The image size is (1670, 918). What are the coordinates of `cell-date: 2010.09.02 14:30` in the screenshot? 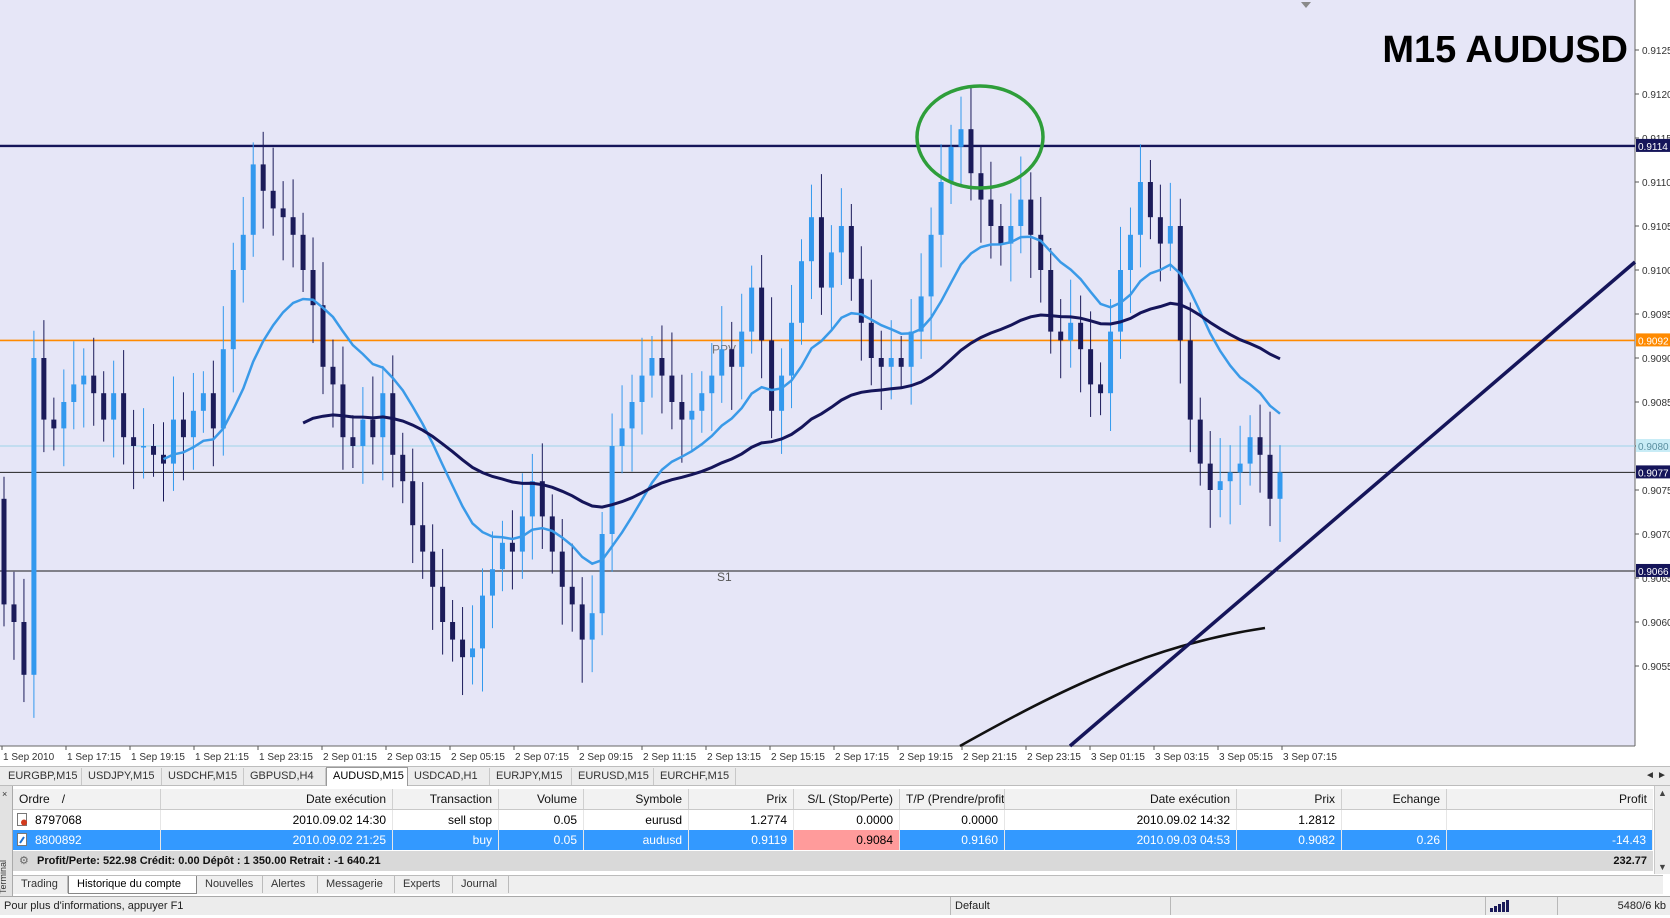 It's located at (277, 820).